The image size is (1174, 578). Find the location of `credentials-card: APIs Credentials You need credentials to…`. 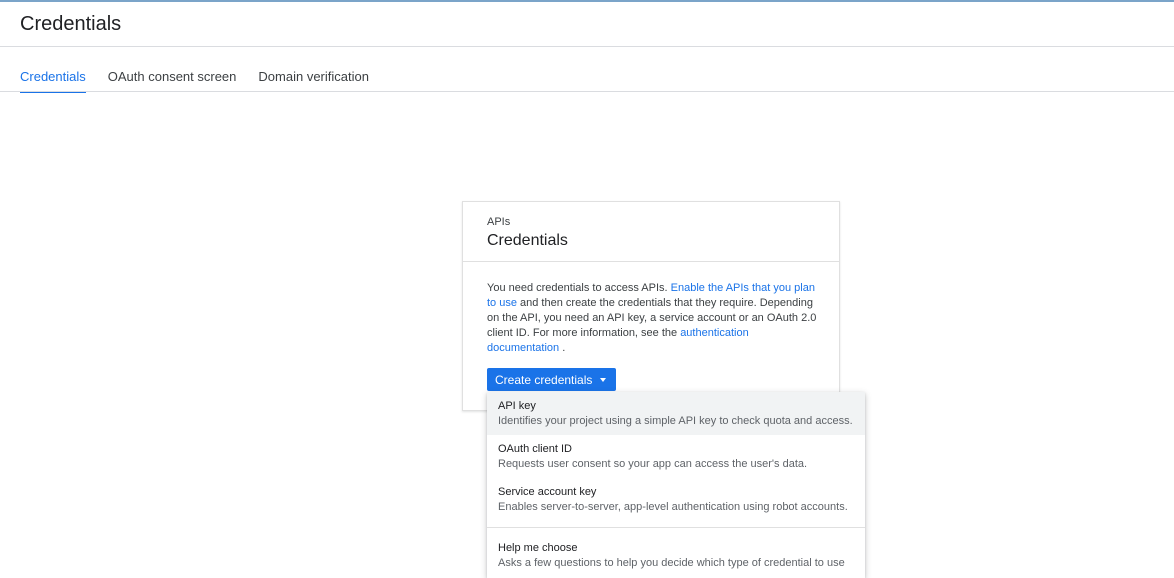

credentials-card: APIs Credentials You need credentials to… is located at coordinates (651, 306).